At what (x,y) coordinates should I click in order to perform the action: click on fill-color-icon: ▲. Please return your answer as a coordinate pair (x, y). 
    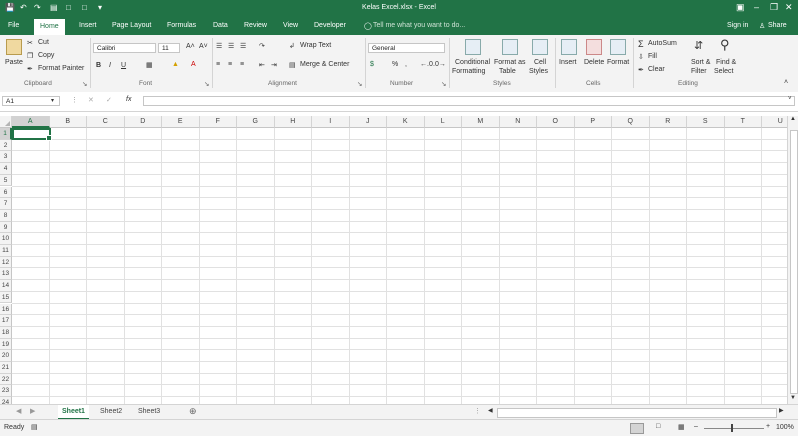
    Looking at the image, I should click on (175, 64).